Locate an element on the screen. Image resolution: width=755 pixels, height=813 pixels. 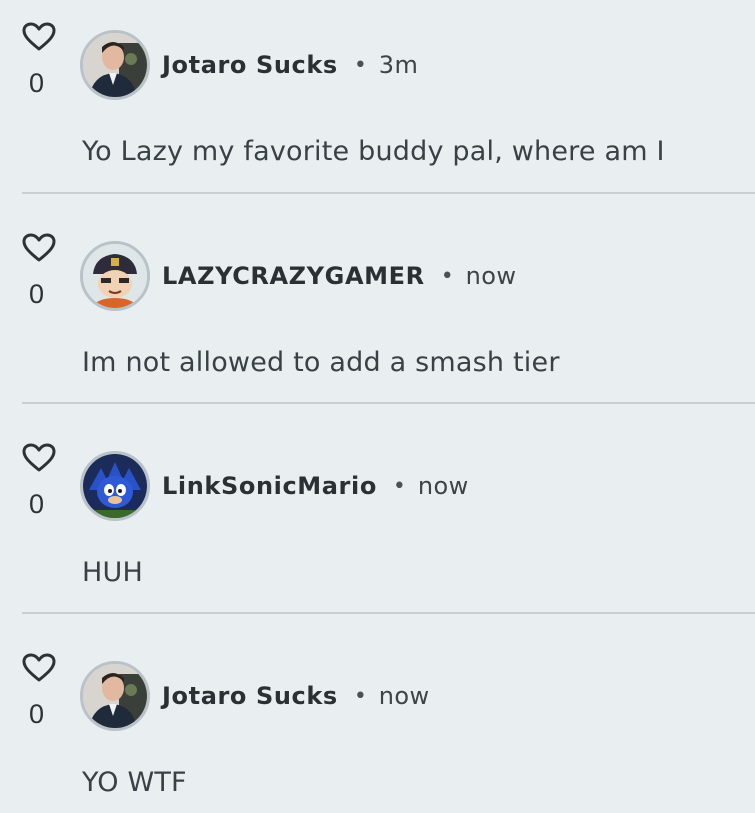
comment-text: YO WTF is located at coordinates (134, 782).